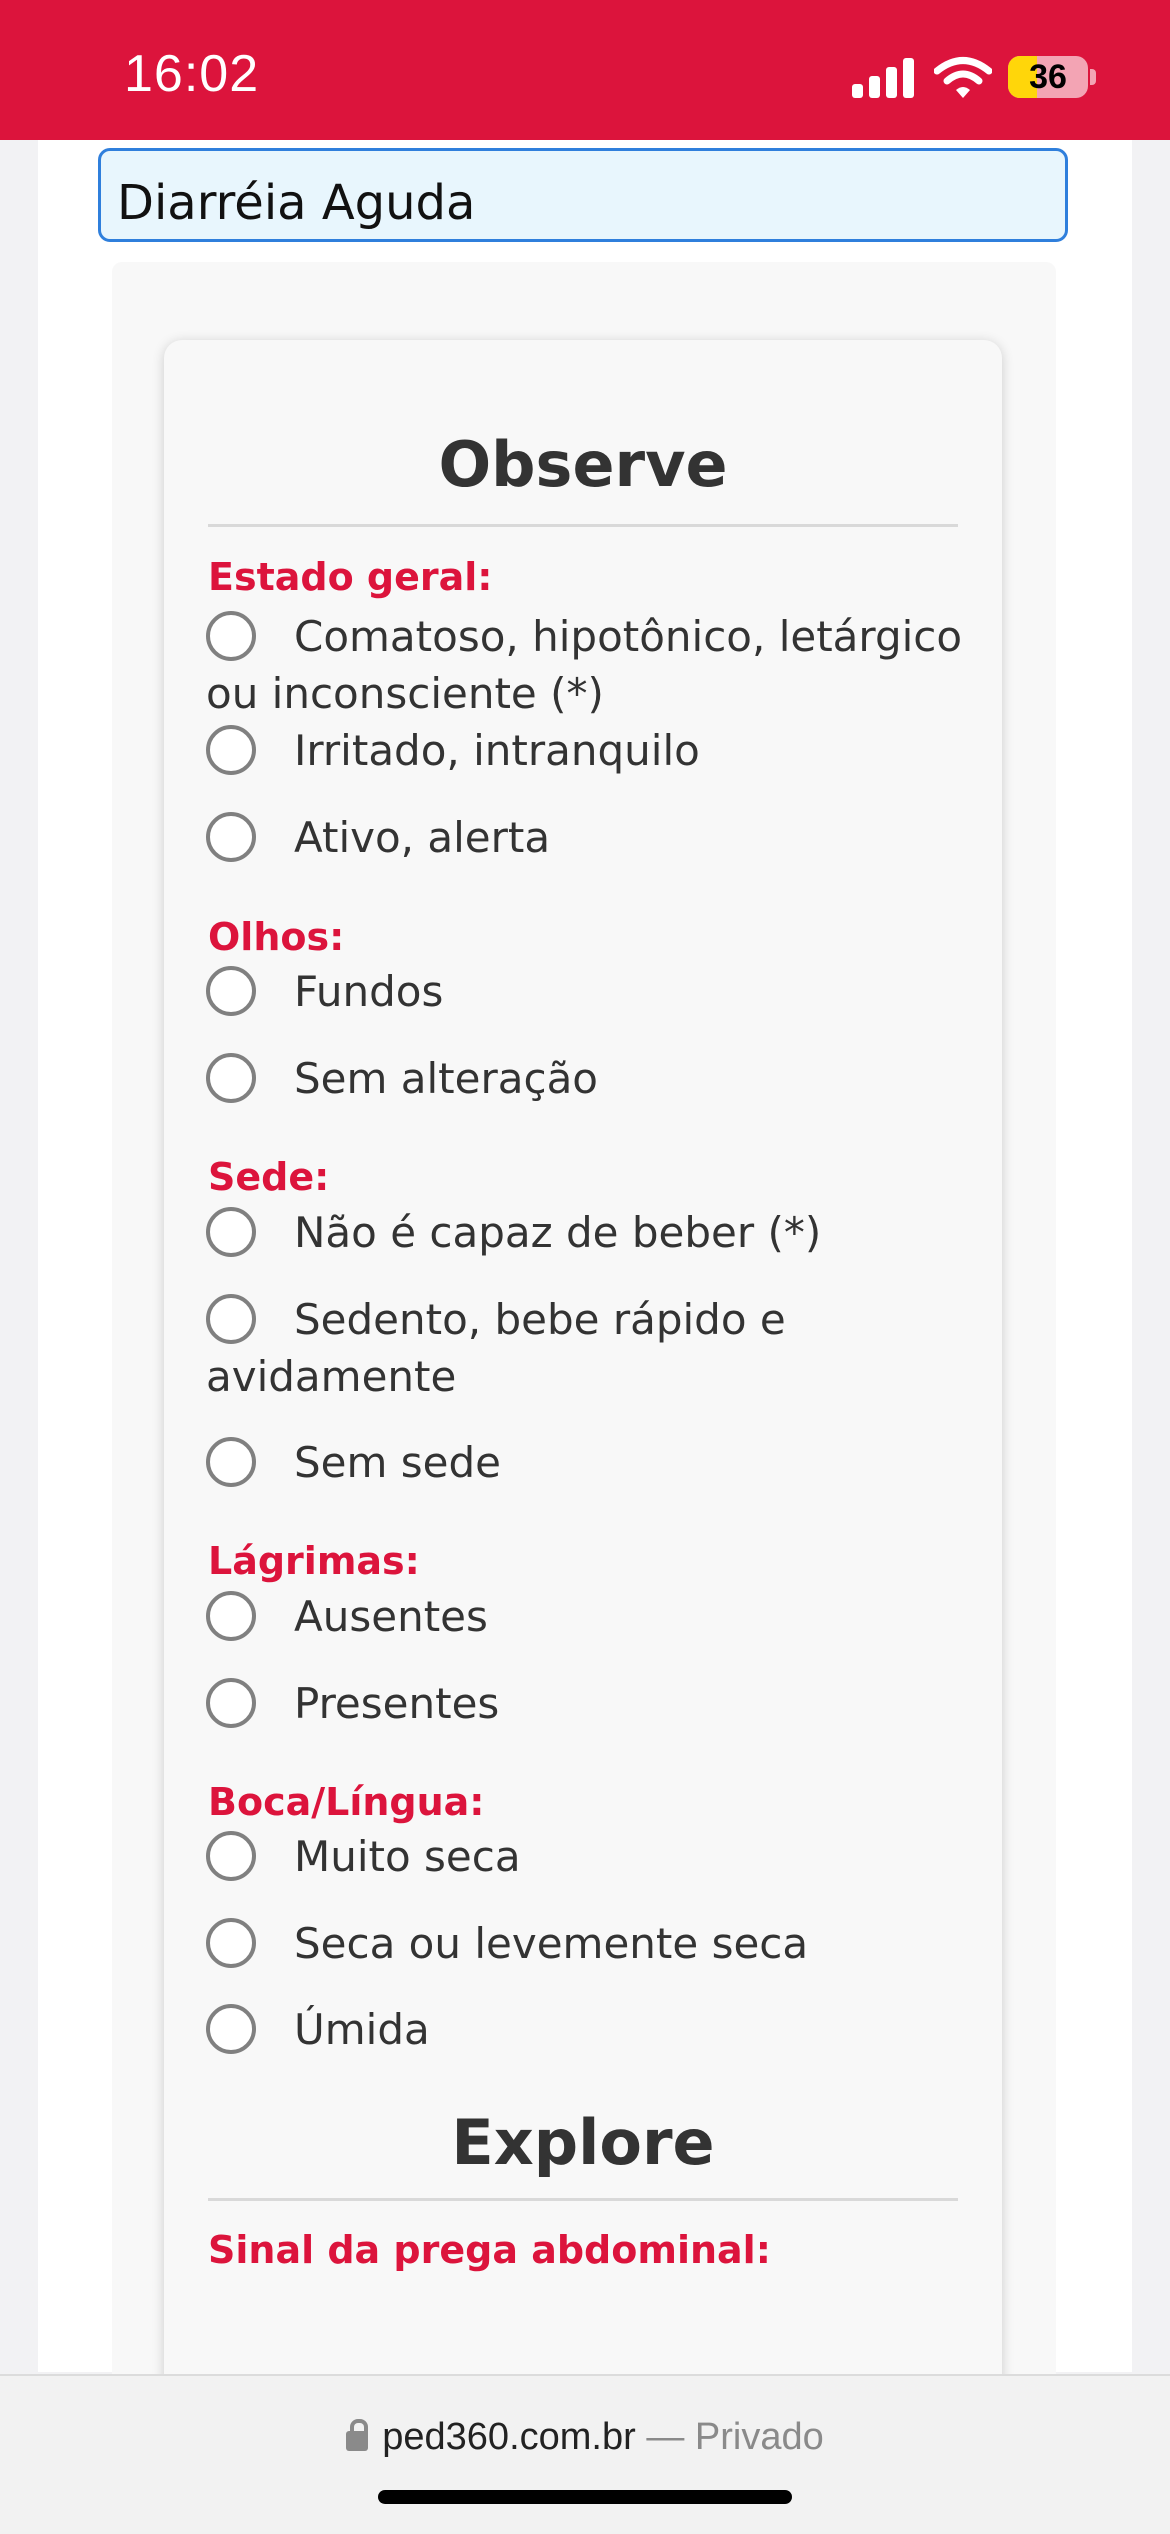 Image resolution: width=1170 pixels, height=2534 pixels. Describe the element at coordinates (422, 837) in the screenshot. I see `option-label: Ativo, alerta` at that location.